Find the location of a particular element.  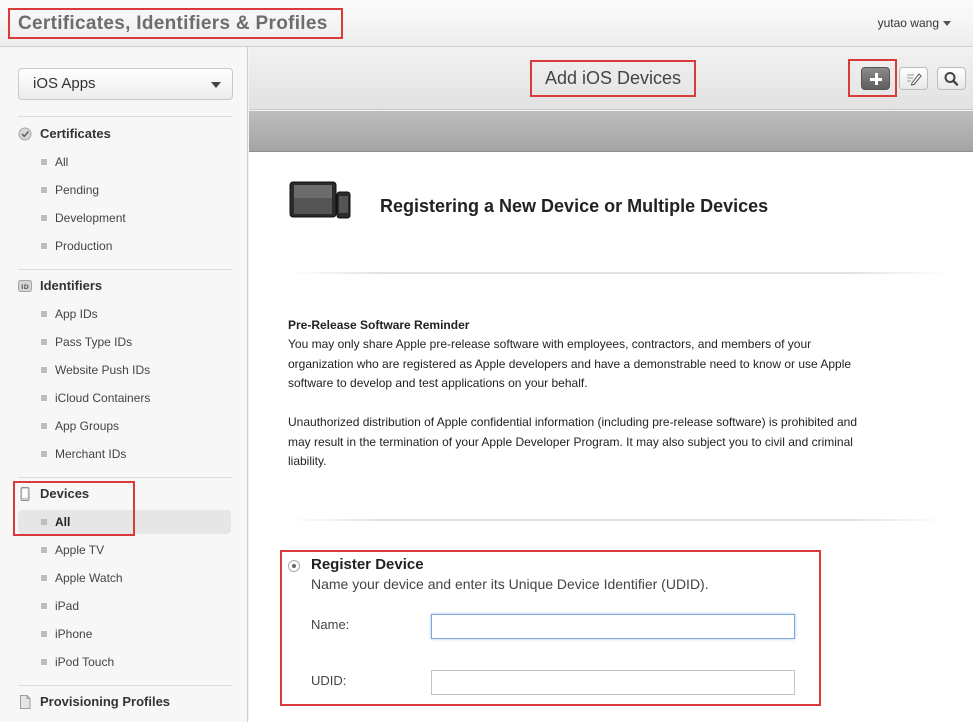

pencil-icon is located at coordinates (914, 79).